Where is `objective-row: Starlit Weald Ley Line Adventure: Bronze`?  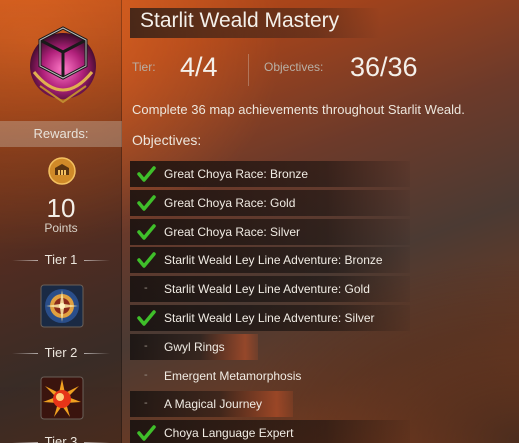 objective-row: Starlit Weald Ley Line Adventure: Bronze is located at coordinates (270, 260).